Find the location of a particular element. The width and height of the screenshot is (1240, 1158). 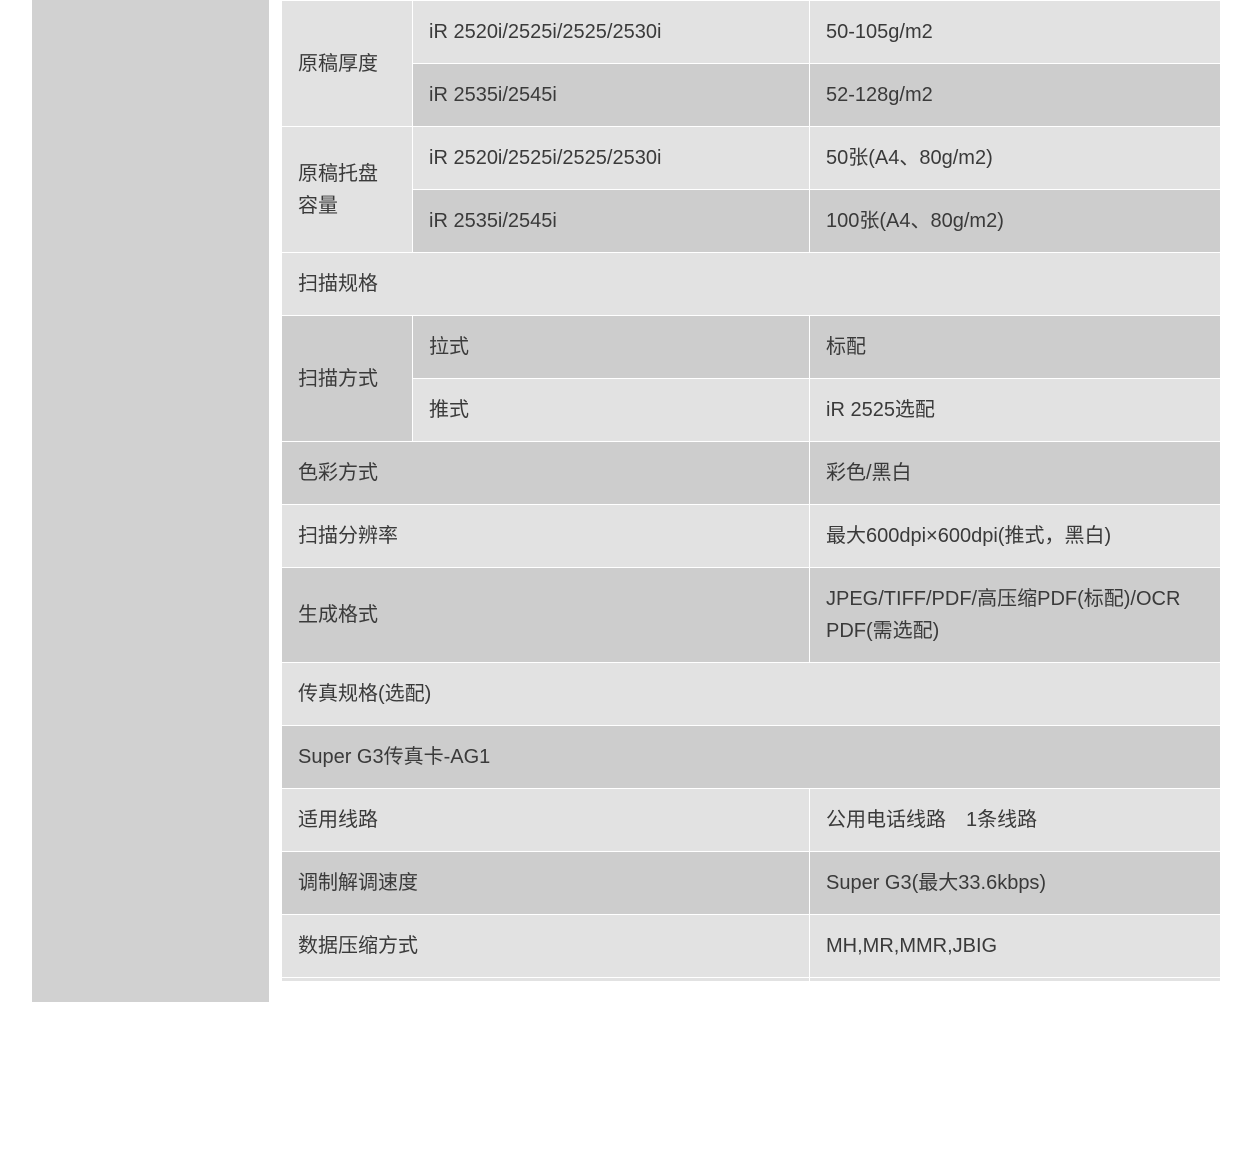

table-row: 色彩方式 彩色/黑白 is located at coordinates (751, 473).